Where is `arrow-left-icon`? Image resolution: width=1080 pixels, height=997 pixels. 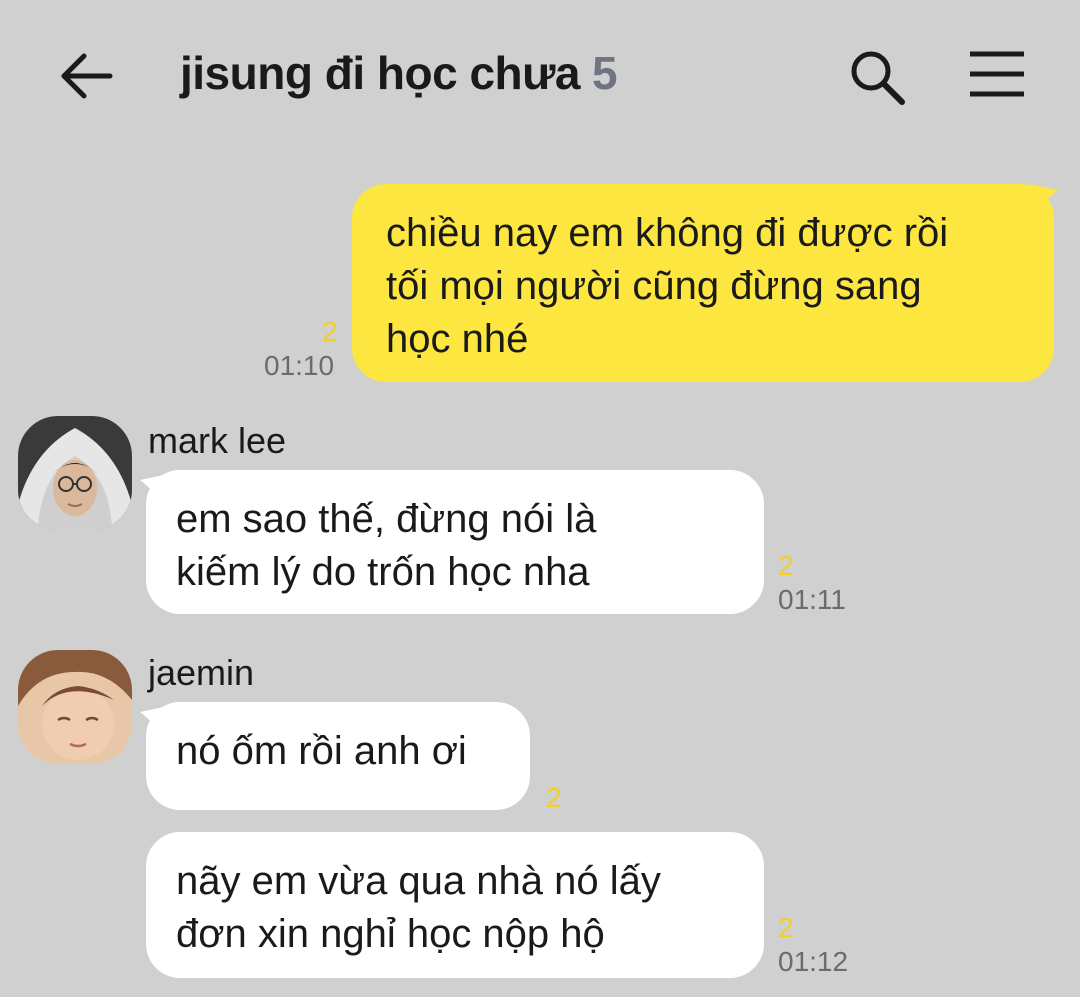
arrow-left-icon is located at coordinates (87, 76).